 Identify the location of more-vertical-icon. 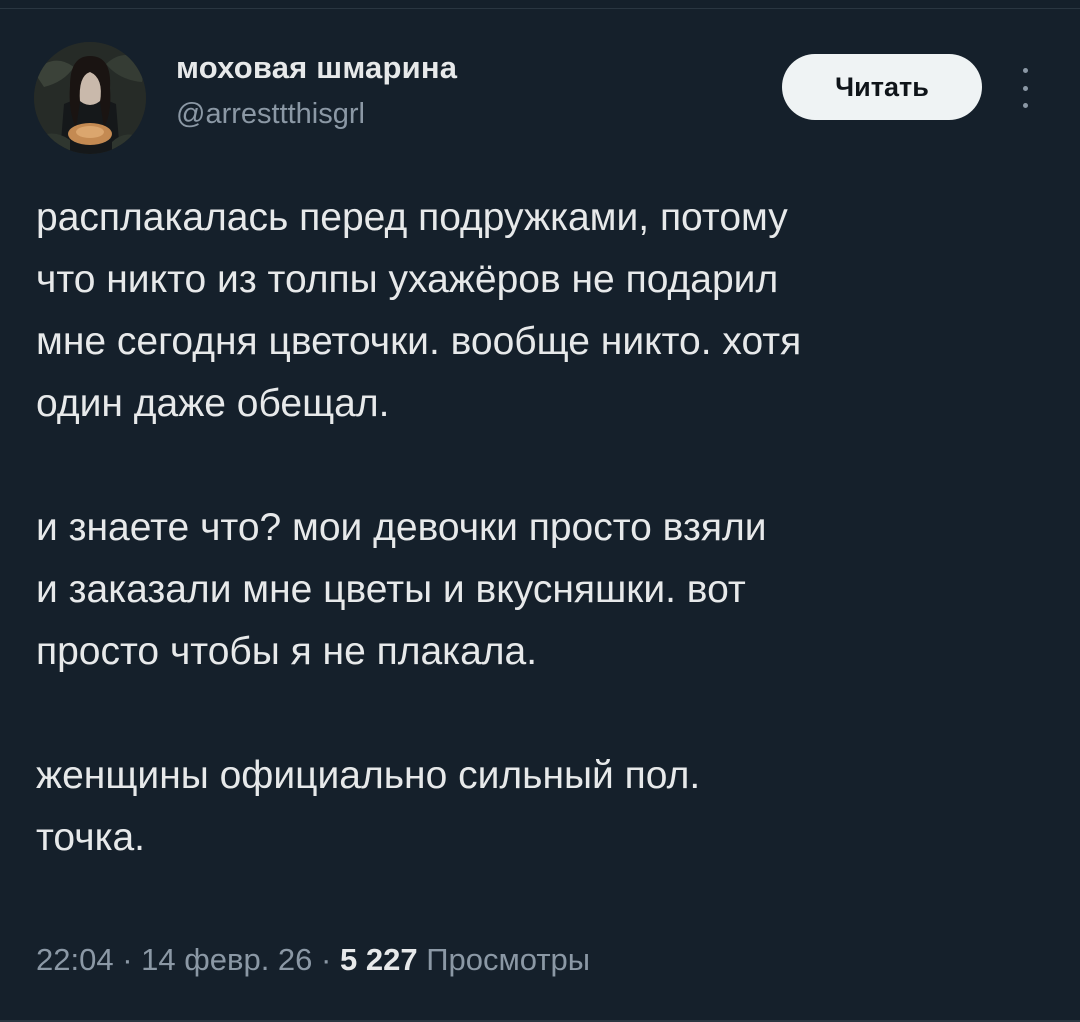
(1025, 88).